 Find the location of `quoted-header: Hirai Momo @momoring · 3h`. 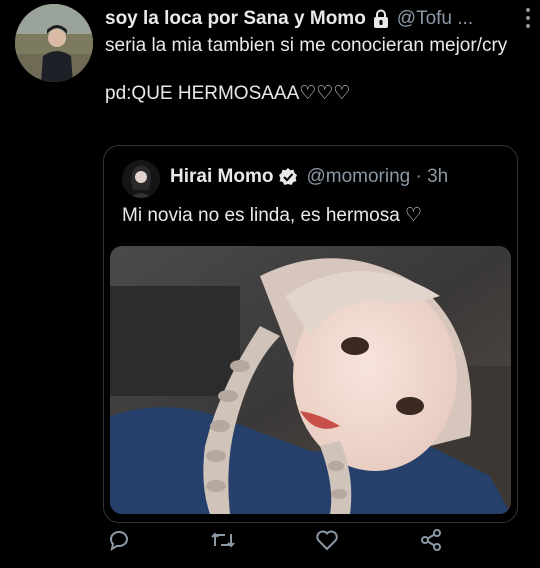

quoted-header: Hirai Momo @momoring · 3h is located at coordinates (309, 177).